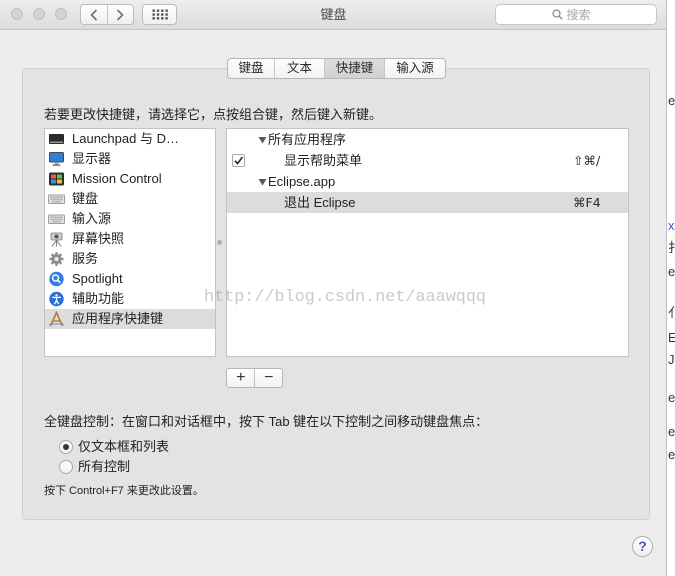  Describe the element at coordinates (130, 279) in the screenshot. I see `category-item-spotlight: Spotlight` at that location.